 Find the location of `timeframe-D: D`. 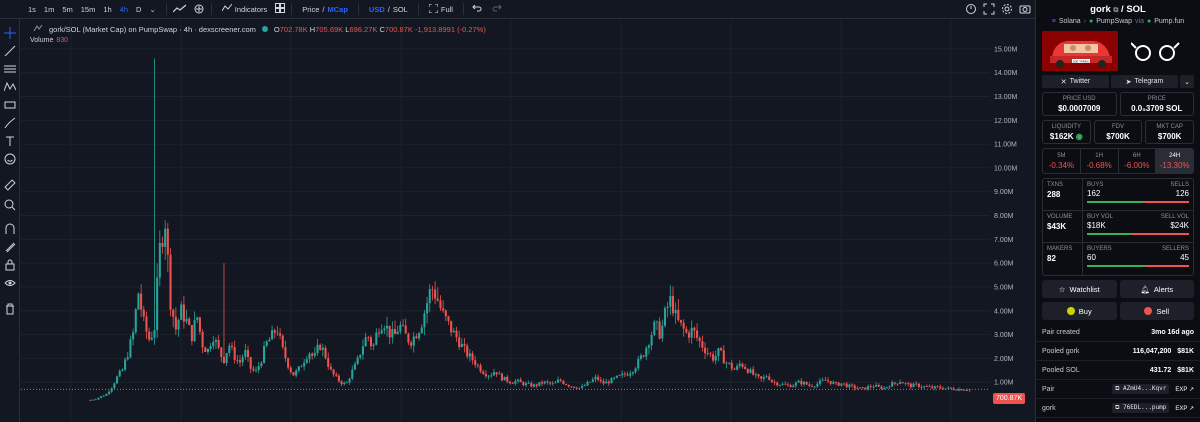

timeframe-D: D is located at coordinates (138, 9).